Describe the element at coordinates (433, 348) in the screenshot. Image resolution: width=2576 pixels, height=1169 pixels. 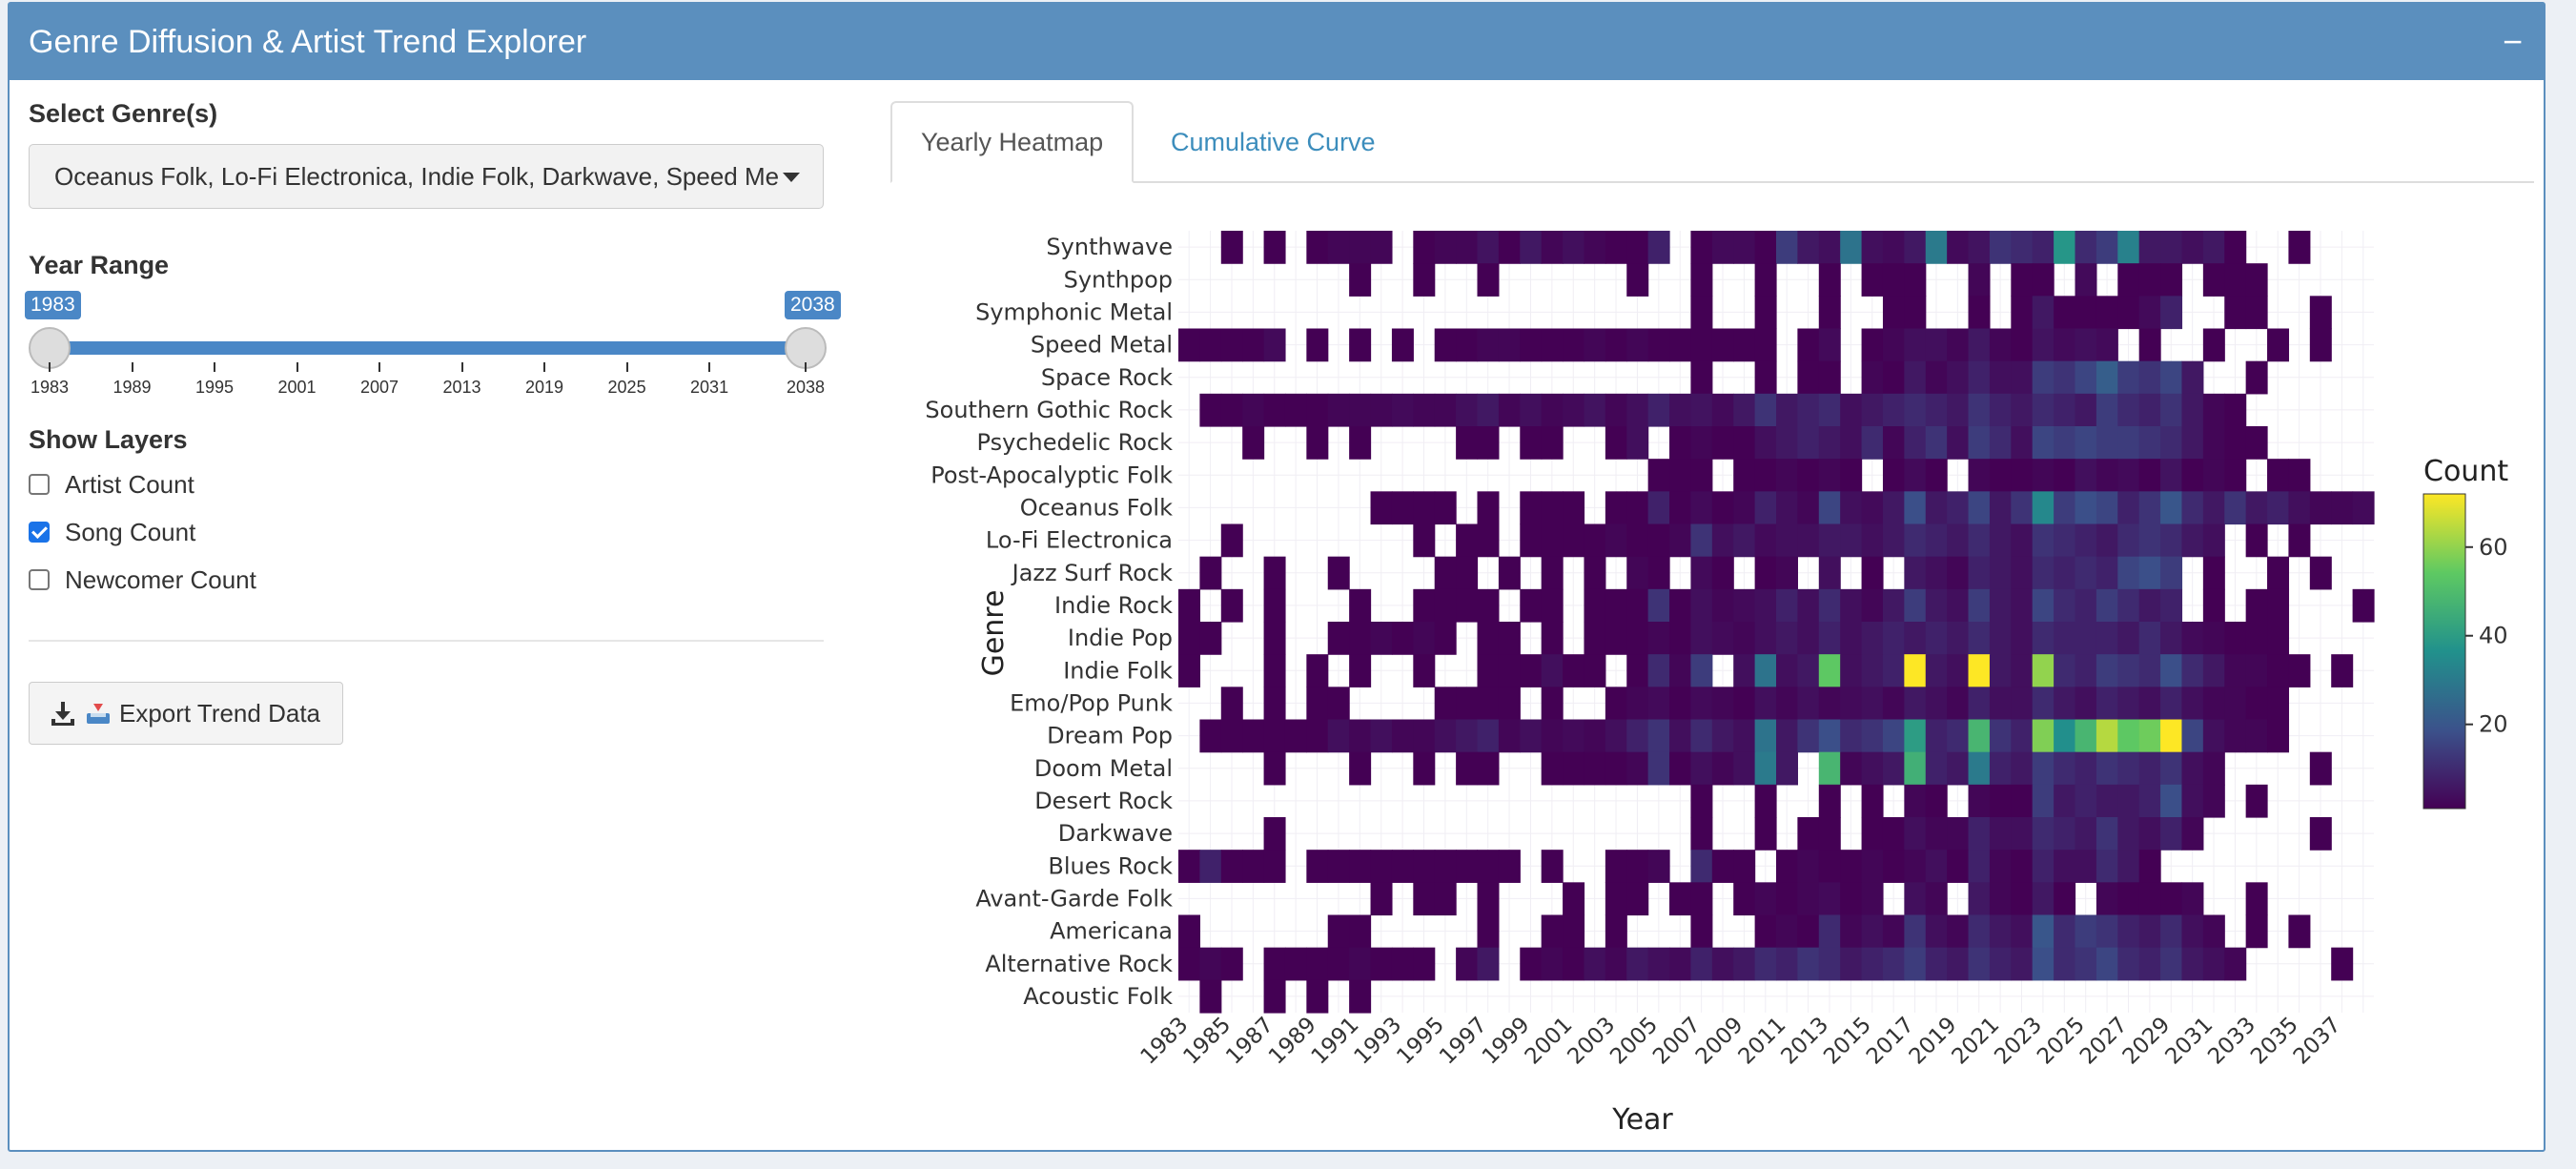
I see `slider-track` at that location.